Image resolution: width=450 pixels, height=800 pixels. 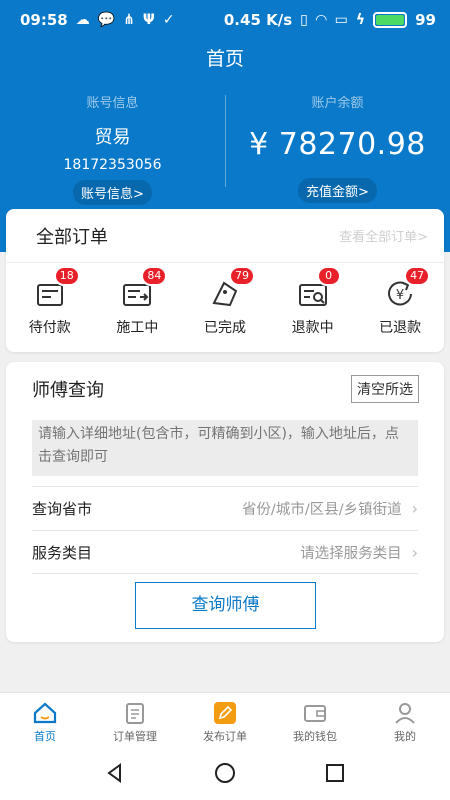 I want to click on back-triangle-icon, so click(x=114, y=773).